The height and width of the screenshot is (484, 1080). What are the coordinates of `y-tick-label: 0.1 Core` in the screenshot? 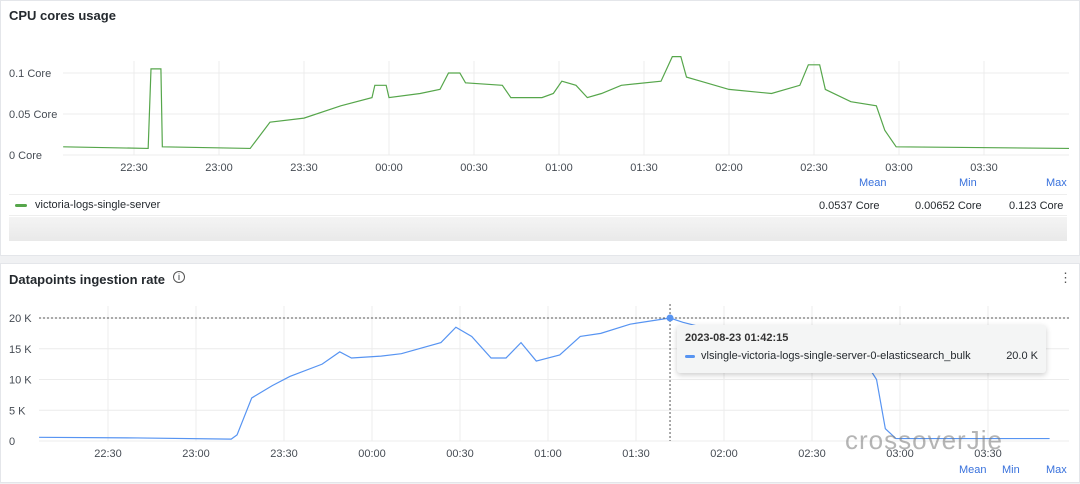 It's located at (30, 74).